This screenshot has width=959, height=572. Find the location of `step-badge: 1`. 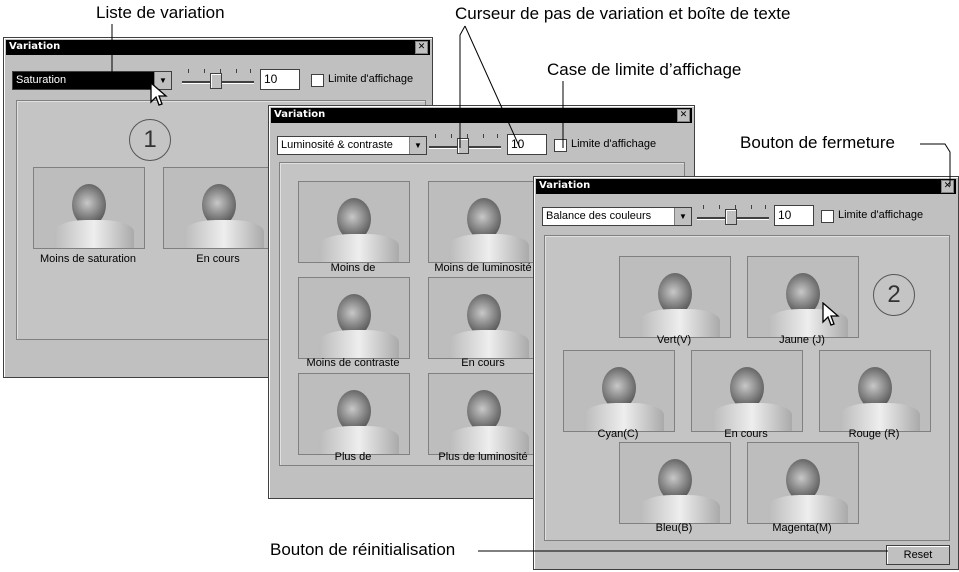

step-badge: 1 is located at coordinates (150, 140).